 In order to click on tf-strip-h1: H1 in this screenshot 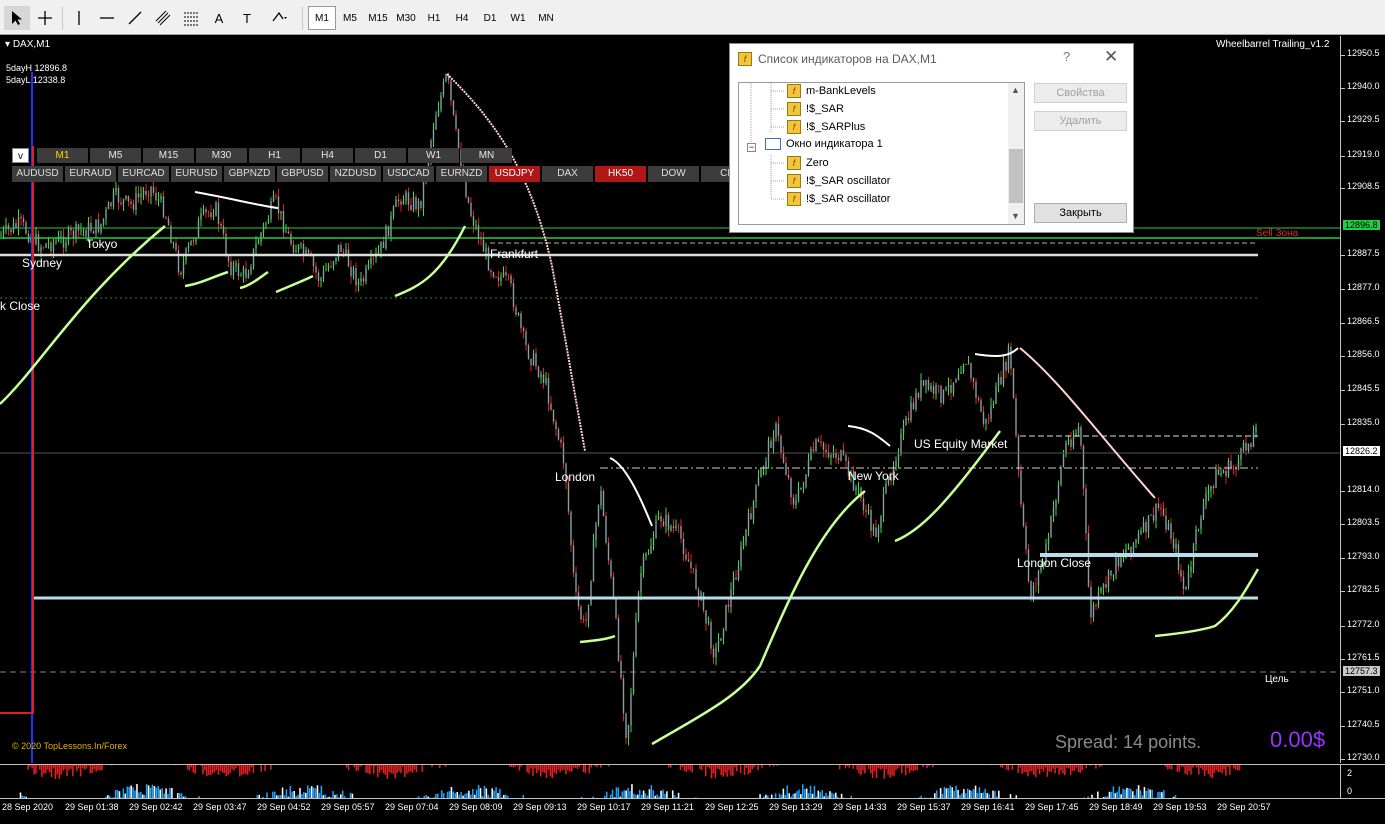, I will do `click(274, 155)`.